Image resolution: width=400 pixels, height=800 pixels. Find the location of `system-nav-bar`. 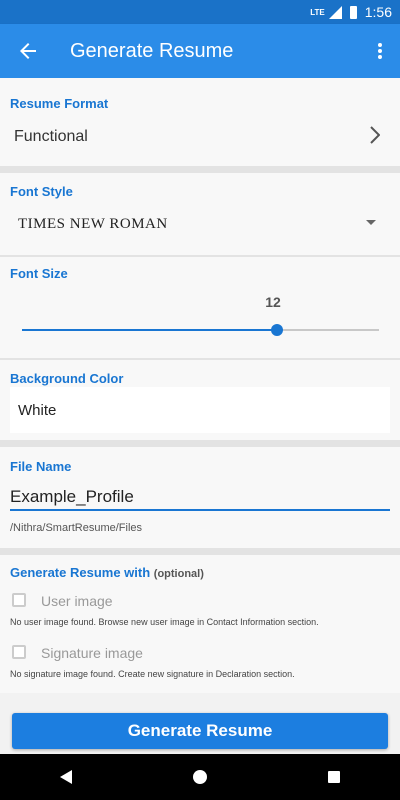

system-nav-bar is located at coordinates (200, 777).